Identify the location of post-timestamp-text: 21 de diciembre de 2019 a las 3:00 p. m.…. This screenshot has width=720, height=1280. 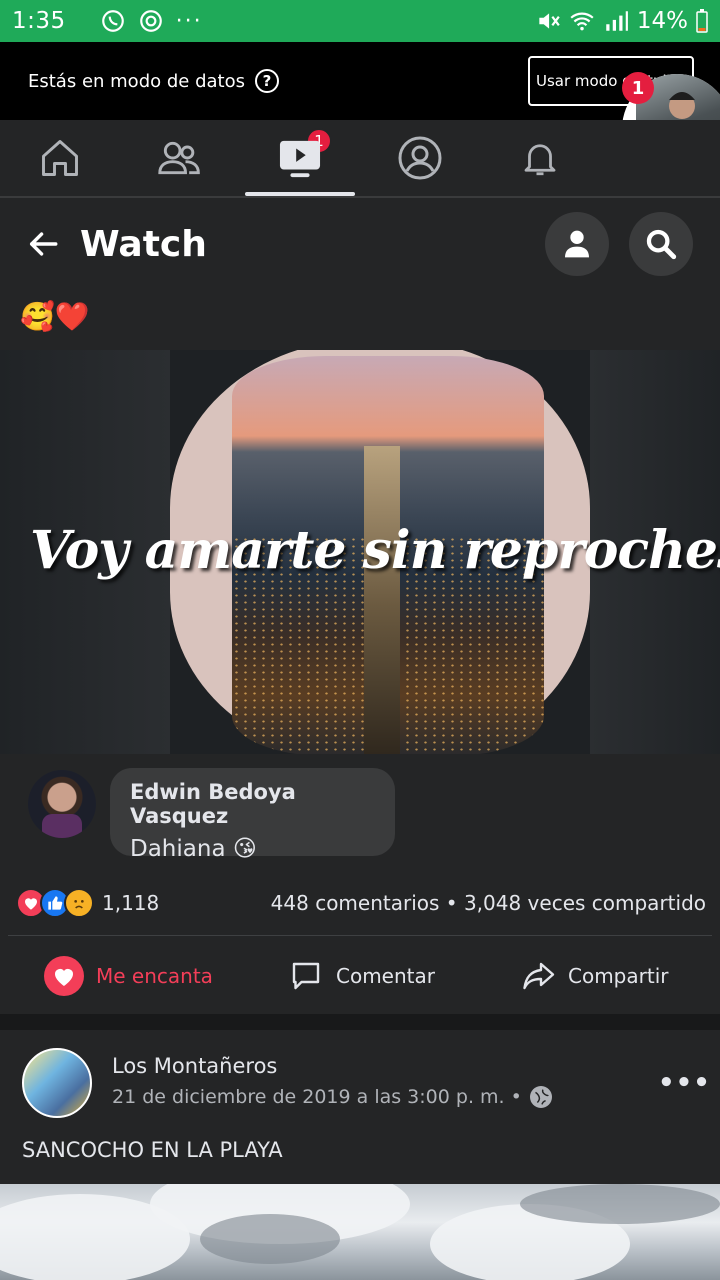
(317, 1097).